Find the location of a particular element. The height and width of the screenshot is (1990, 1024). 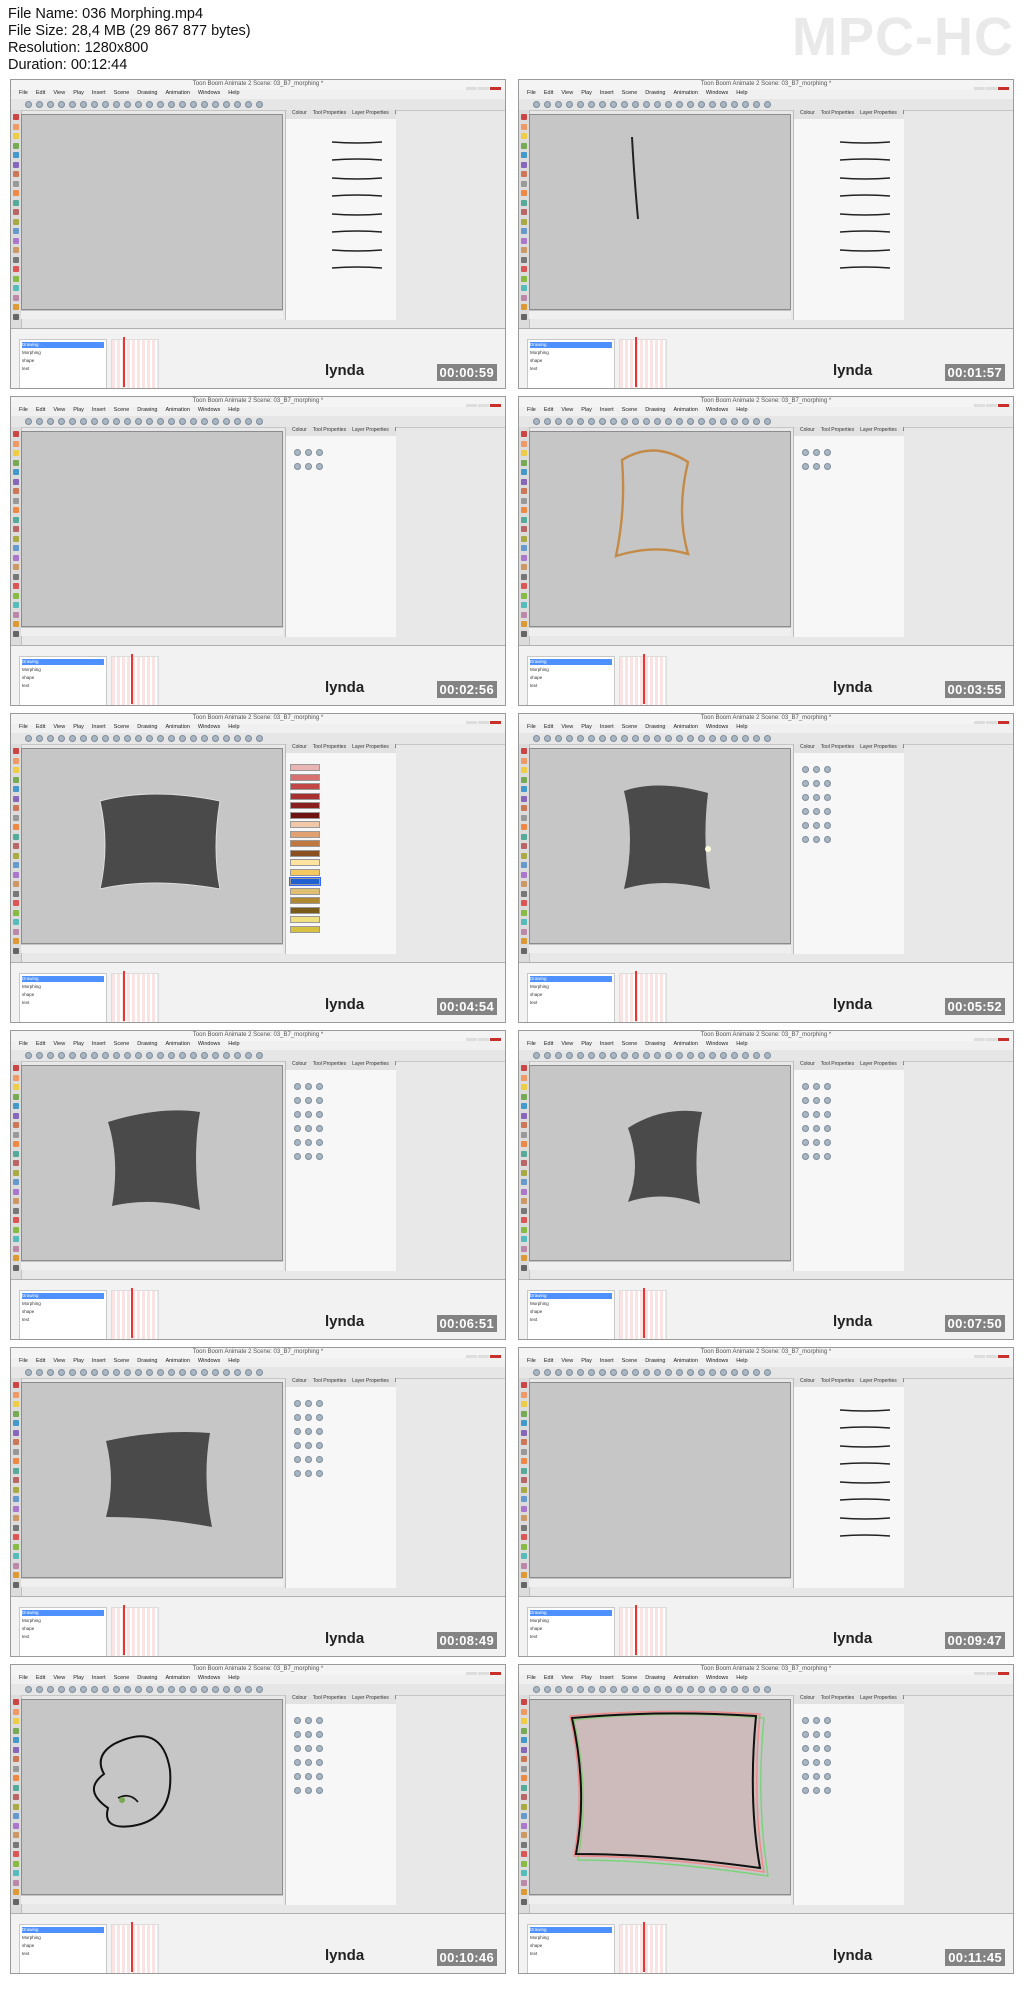

menu-item: Edit is located at coordinates (40, 410).